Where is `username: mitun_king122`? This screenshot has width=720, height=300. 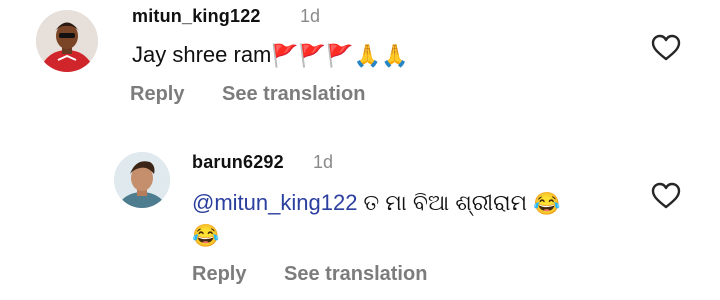 username: mitun_king122 is located at coordinates (196, 16).